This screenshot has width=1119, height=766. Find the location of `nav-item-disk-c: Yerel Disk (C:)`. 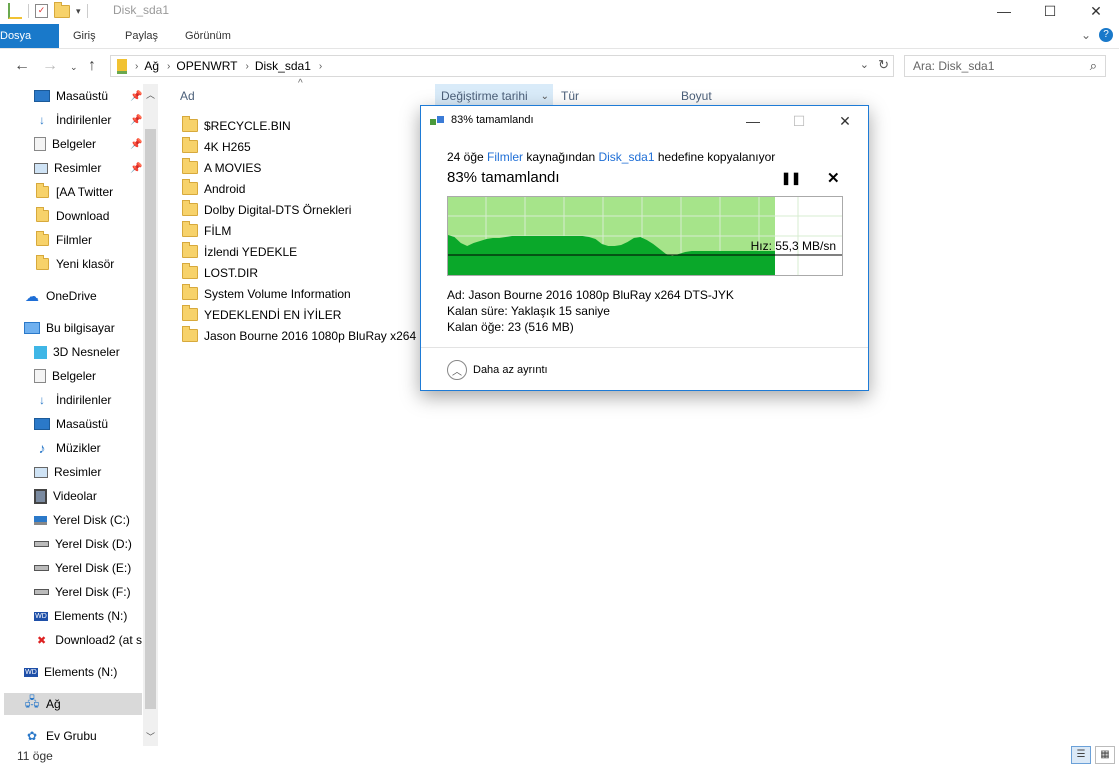

nav-item-disk-c: Yerel Disk (C:) is located at coordinates (113, 520).